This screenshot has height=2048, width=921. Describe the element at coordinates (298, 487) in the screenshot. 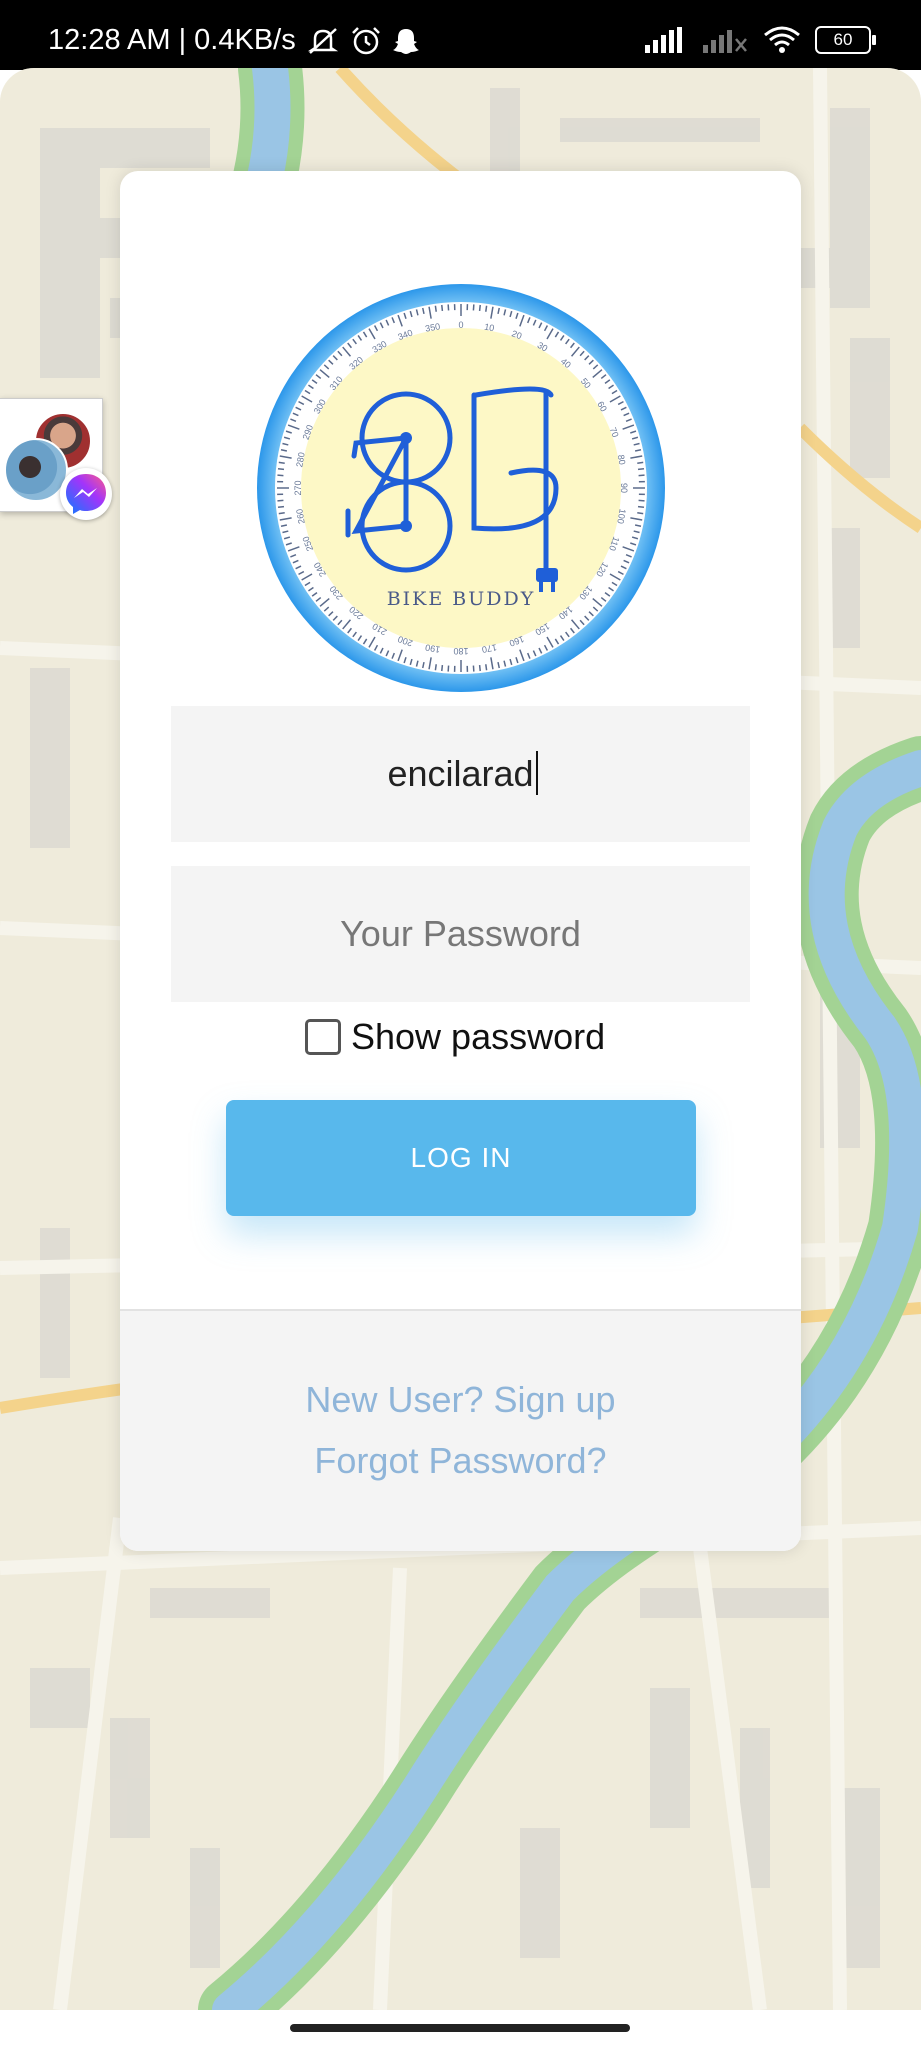

I see `dial-number: 270` at that location.